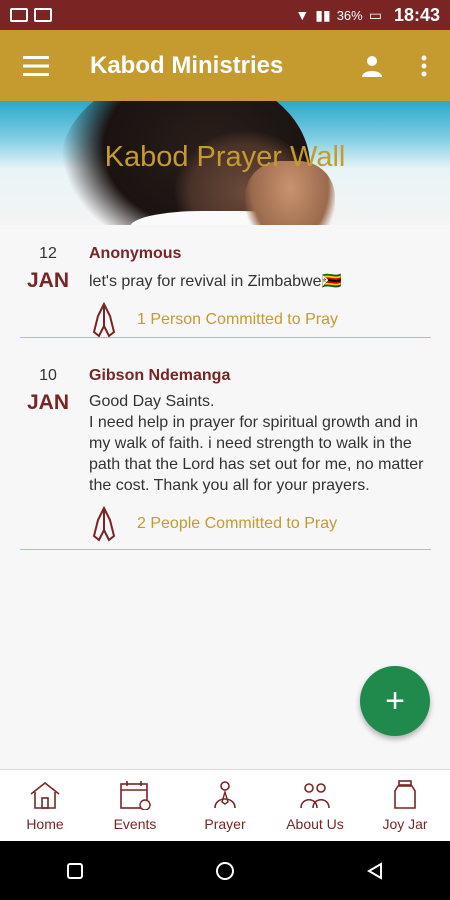 The width and height of the screenshot is (450, 900). Describe the element at coordinates (375, 14) in the screenshot. I see `battery-icon: ▭` at that location.